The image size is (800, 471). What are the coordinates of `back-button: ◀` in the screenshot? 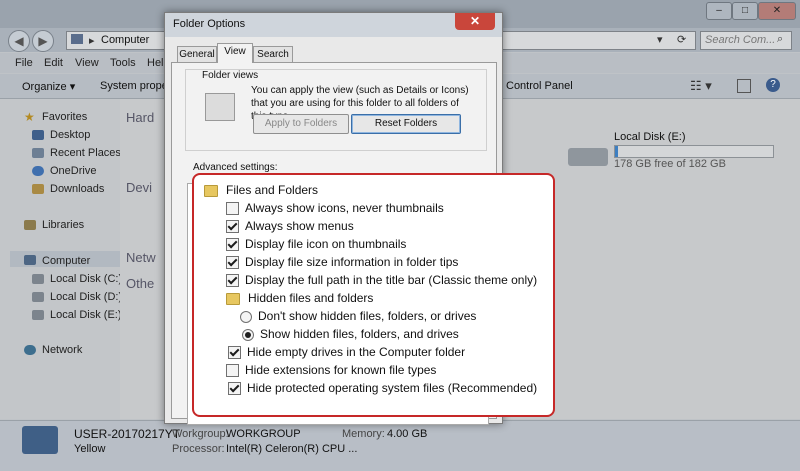 It's located at (19, 41).